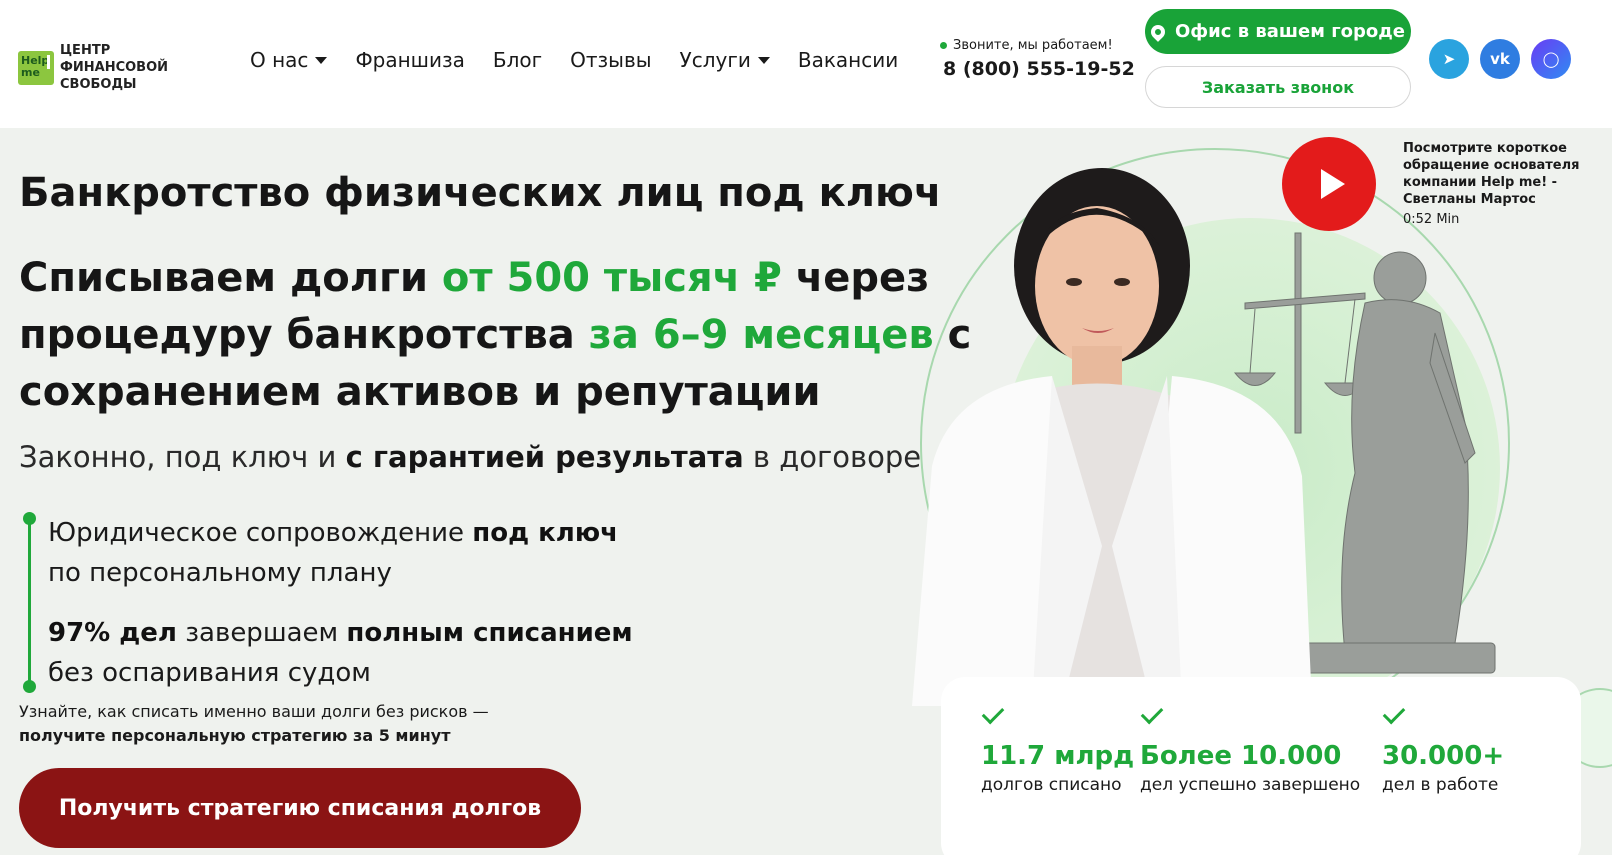 The image size is (1612, 855). I want to click on nav-item-reviews: Отзывы, so click(610, 60).